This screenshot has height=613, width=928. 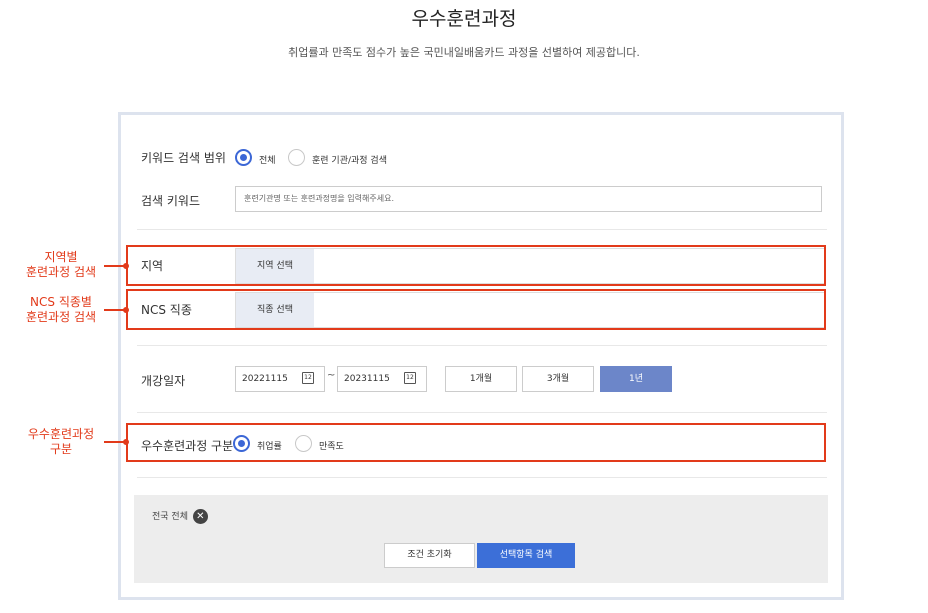 What do you see at coordinates (476, 265) in the screenshot?
I see `region-highlight-box` at bounding box center [476, 265].